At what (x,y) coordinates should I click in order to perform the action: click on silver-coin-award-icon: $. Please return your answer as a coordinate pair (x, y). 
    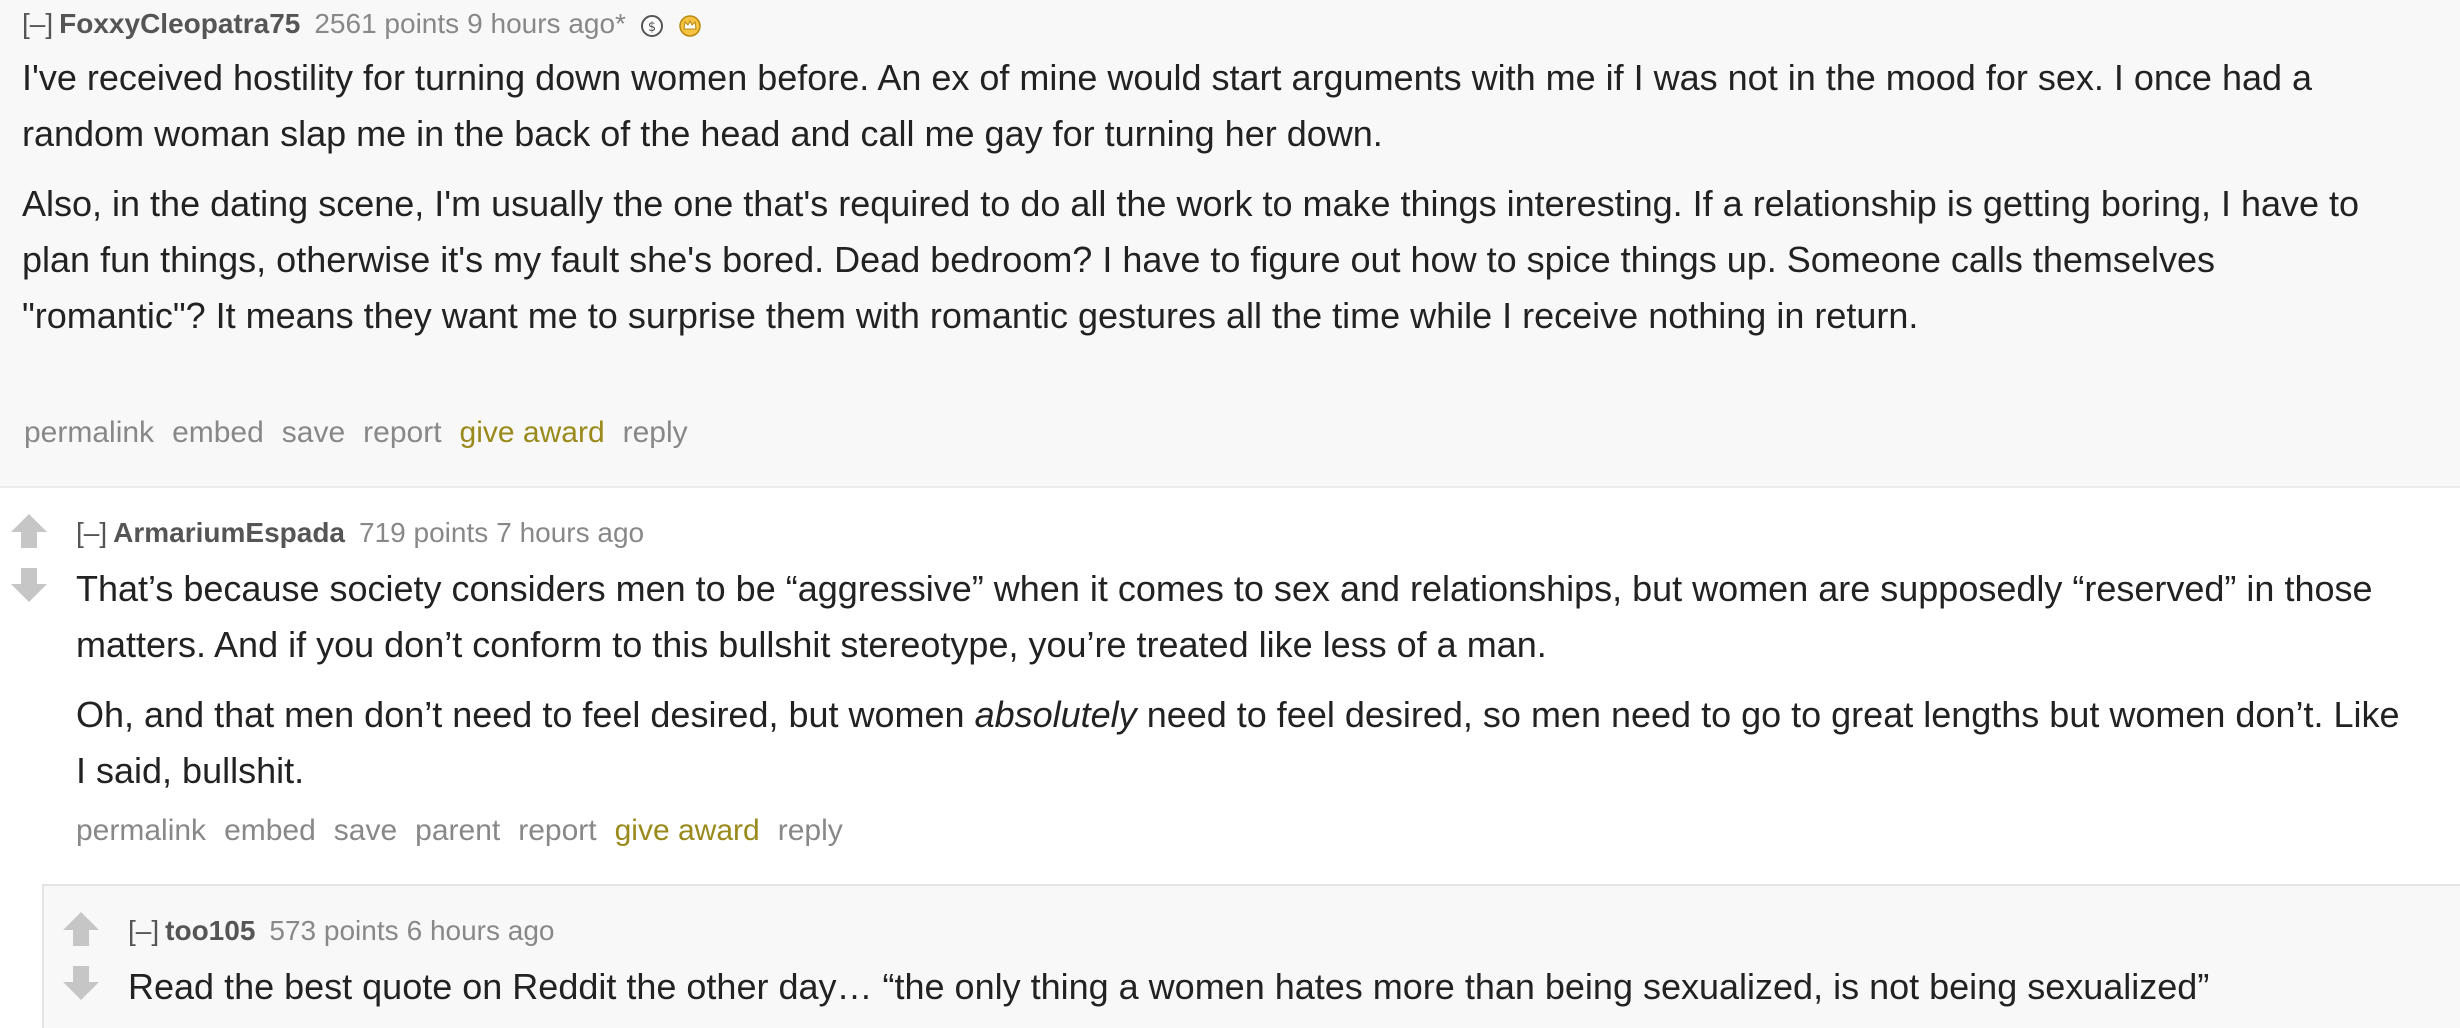
    Looking at the image, I should click on (652, 26).